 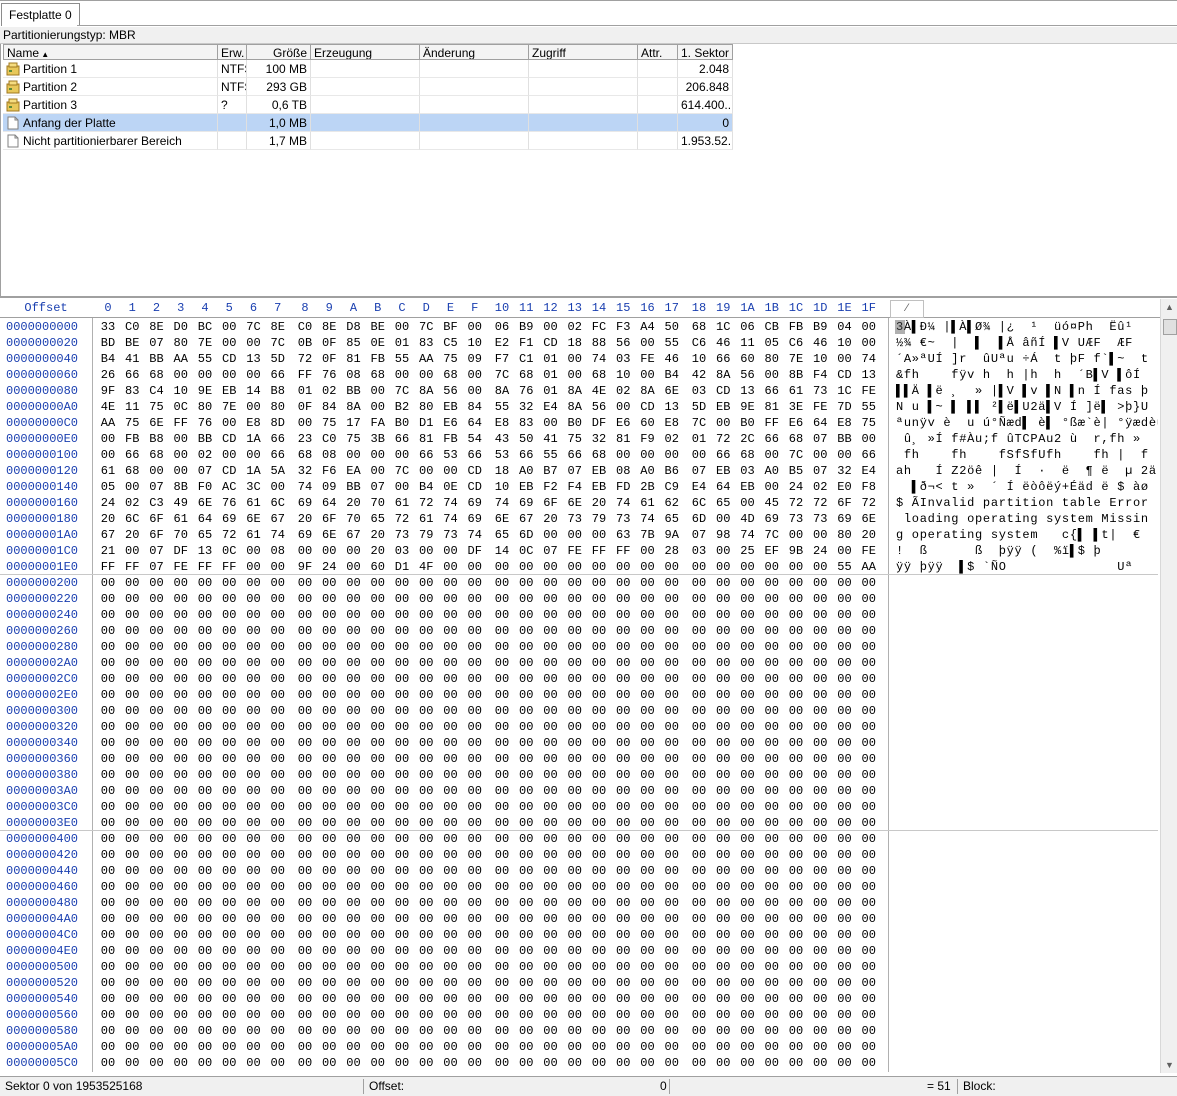 I want to click on hex-byte: 32, so click(x=599, y=439).